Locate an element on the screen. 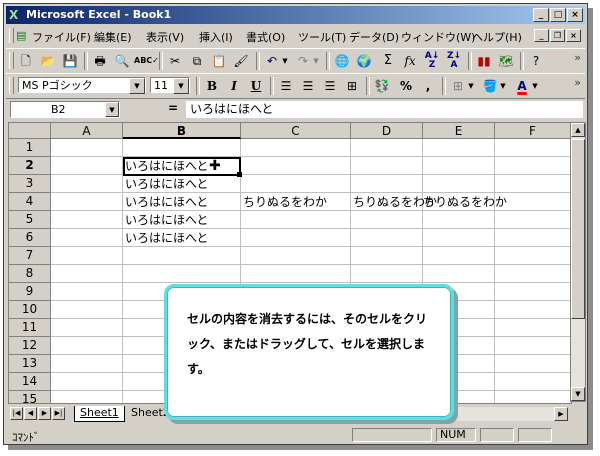 The height and width of the screenshot is (456, 600). function-icon: fx is located at coordinates (410, 61).